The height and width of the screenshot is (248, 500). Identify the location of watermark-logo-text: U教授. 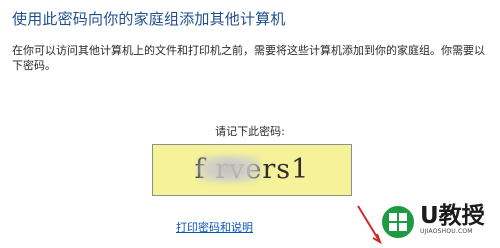
(452, 216).